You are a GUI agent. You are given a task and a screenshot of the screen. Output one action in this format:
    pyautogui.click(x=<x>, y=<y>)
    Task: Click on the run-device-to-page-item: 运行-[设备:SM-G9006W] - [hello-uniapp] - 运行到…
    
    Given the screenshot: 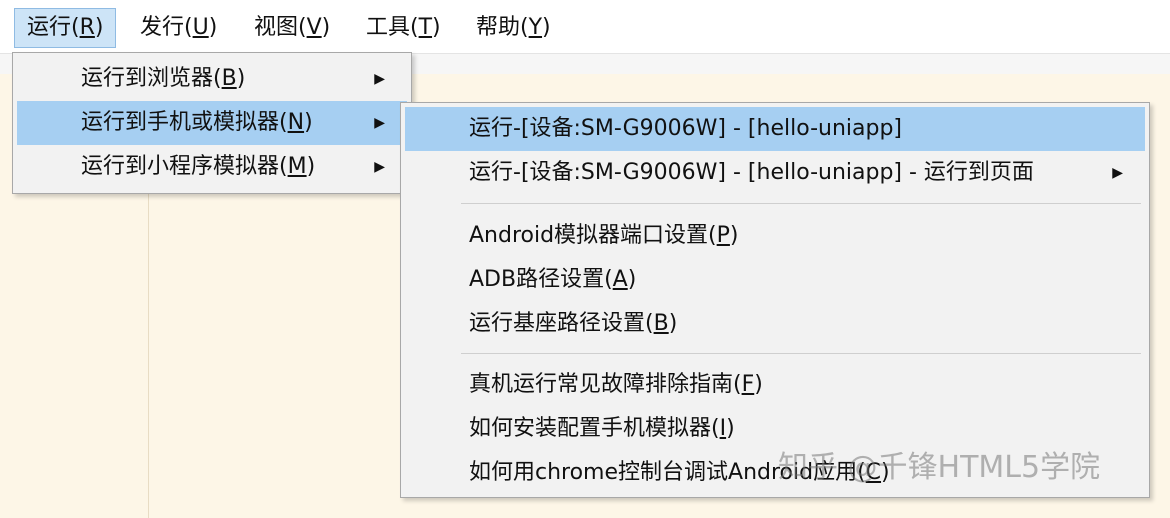 What is the action you would take?
    pyautogui.click(x=775, y=173)
    